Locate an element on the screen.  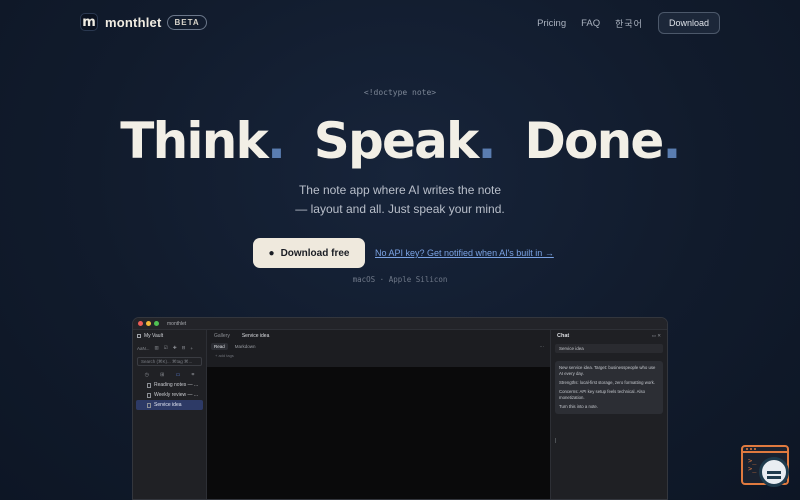
nav-link-language: 한국어 is located at coordinates (629, 23).